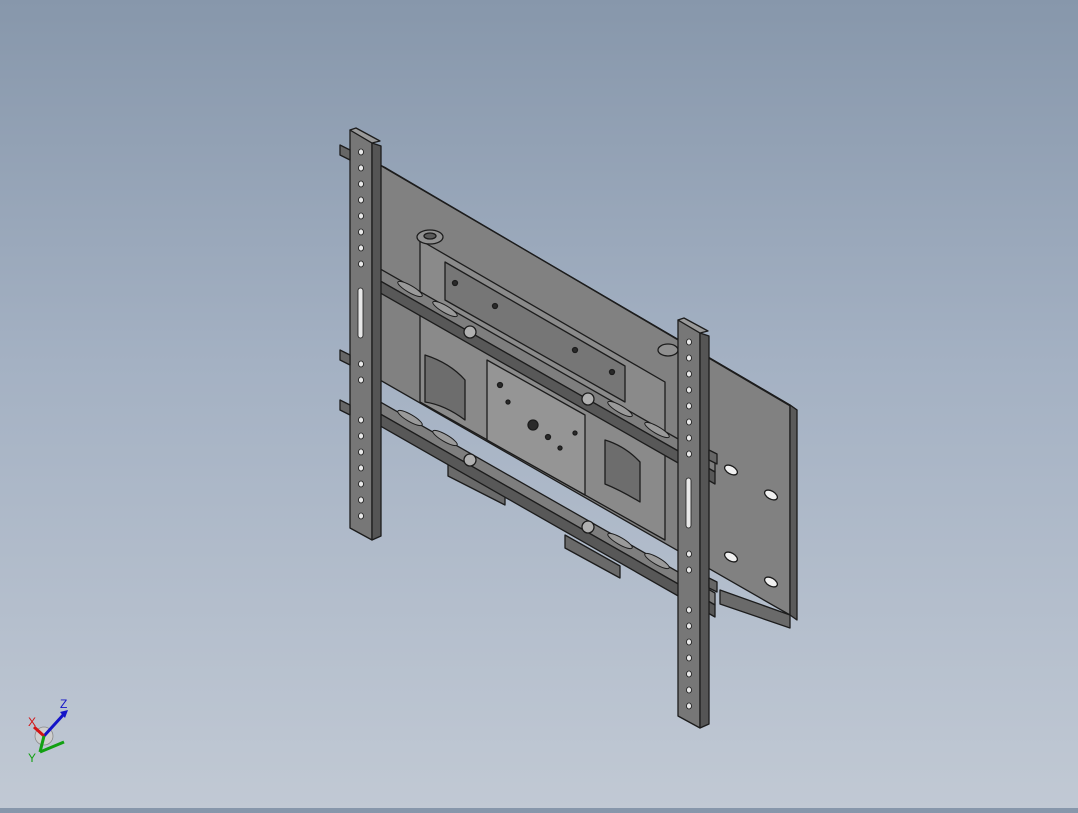 The width and height of the screenshot is (1078, 813). I want to click on orientation-triad: Z X Y, so click(50, 728).